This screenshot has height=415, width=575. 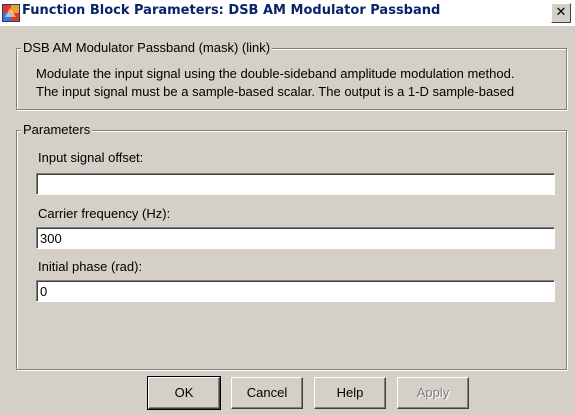 I want to click on close-button: ✕, so click(x=561, y=13).